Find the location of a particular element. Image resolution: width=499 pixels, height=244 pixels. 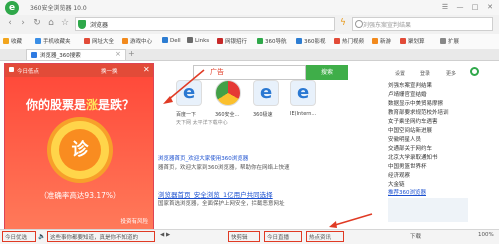

diagnose-button: 诊 is located at coordinates (80, 150).